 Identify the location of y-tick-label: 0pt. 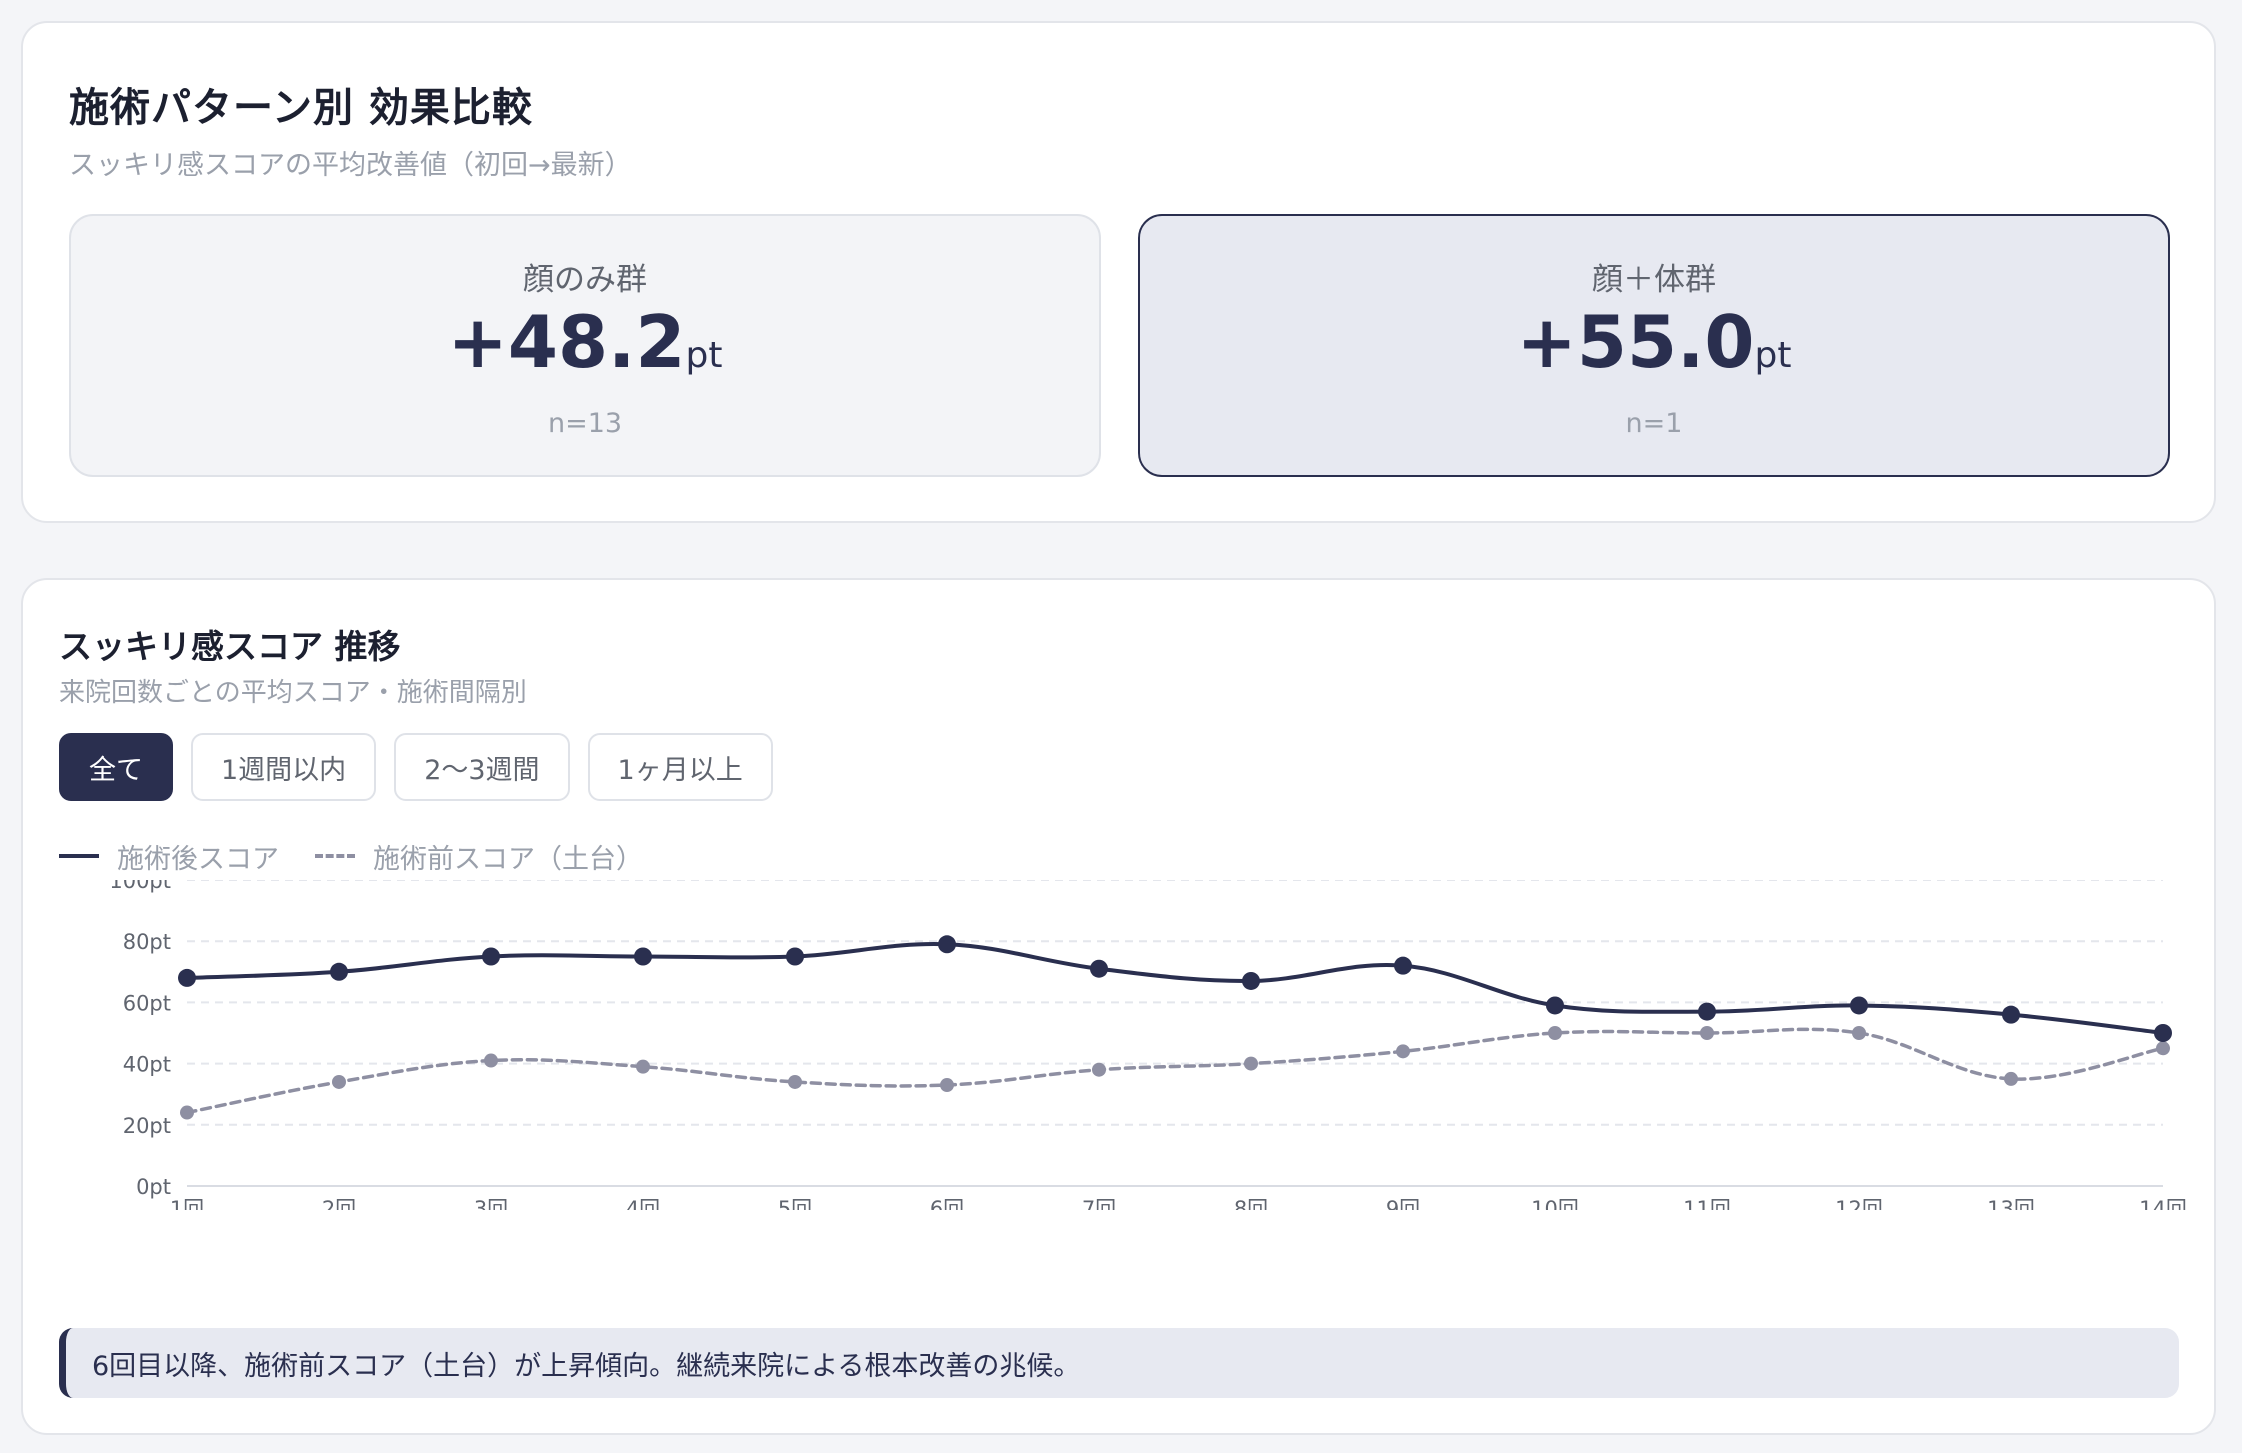
(153, 1187).